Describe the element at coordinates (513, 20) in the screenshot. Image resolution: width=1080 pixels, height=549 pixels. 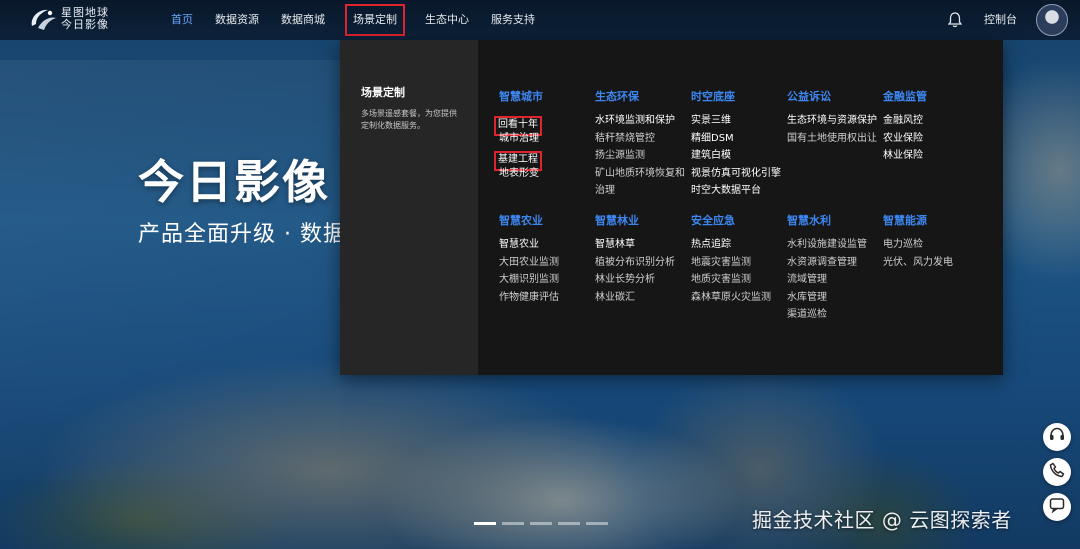
I see `nav-service-support: 服务支持` at that location.